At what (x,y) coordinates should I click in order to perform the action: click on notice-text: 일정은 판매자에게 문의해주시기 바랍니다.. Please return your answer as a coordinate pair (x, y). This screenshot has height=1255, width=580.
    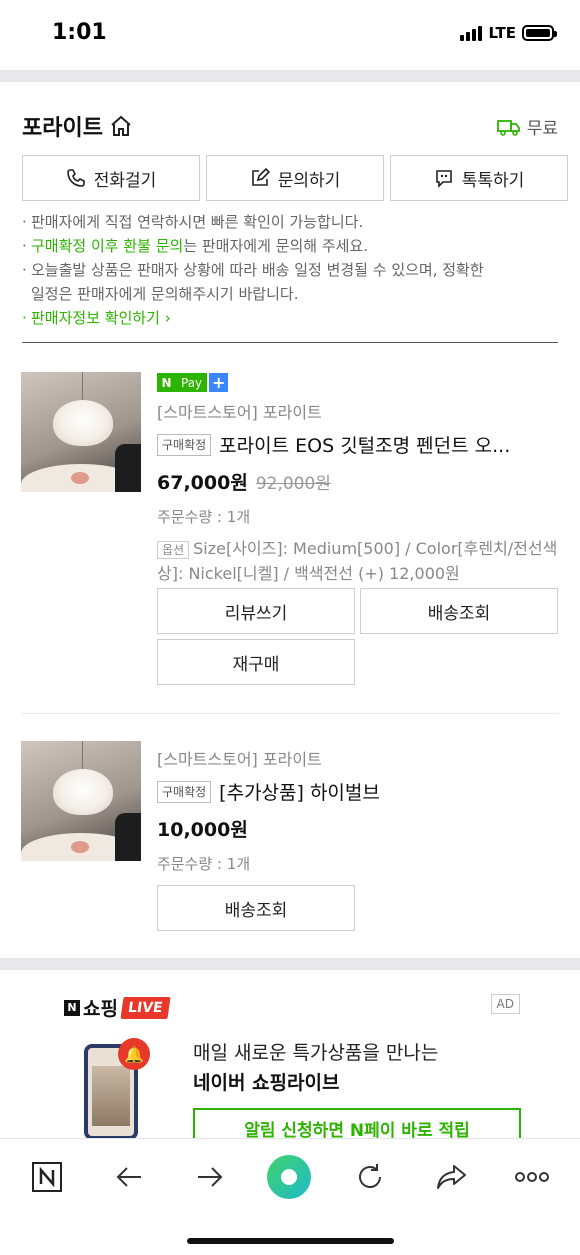
    Looking at the image, I should click on (165, 294).